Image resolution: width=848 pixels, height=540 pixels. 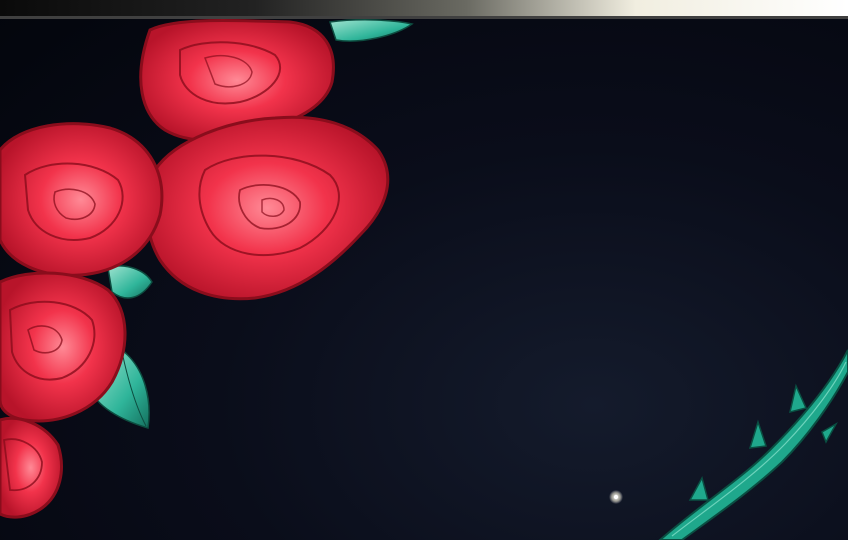 What do you see at coordinates (753, 444) in the screenshot?
I see `thorny-stem-icon` at bounding box center [753, 444].